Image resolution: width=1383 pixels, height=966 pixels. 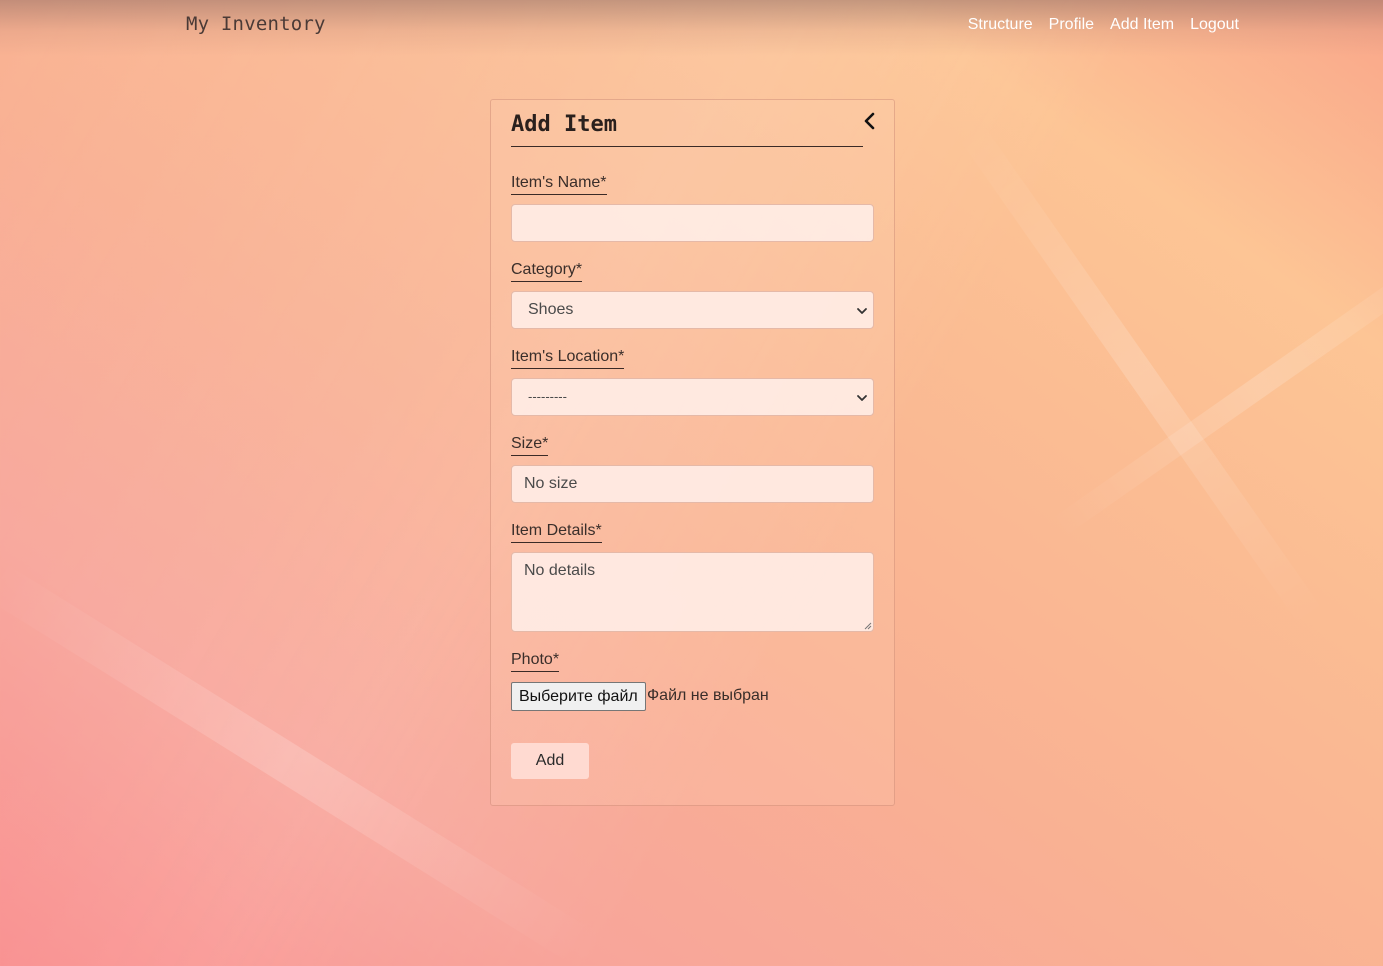 I want to click on choose-file-button: Выберите файл, so click(x=578, y=696).